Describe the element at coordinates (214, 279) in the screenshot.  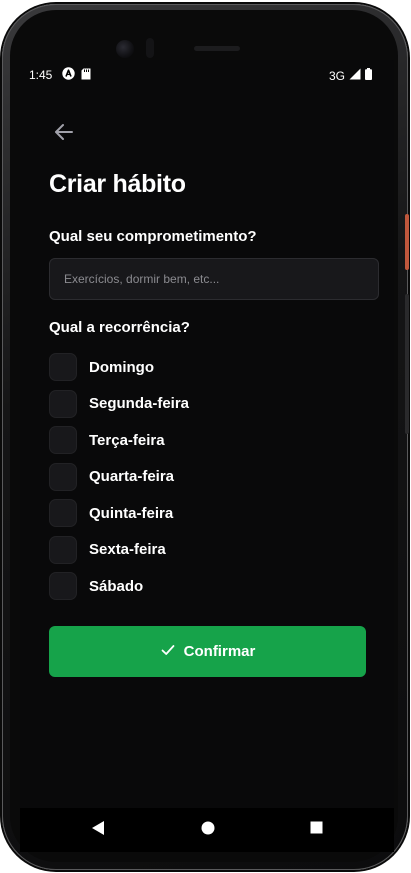
I see `commitment-input` at that location.